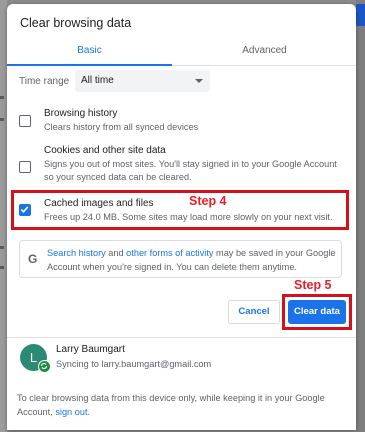  What do you see at coordinates (360, 15) in the screenshot?
I see `background-button` at bounding box center [360, 15].